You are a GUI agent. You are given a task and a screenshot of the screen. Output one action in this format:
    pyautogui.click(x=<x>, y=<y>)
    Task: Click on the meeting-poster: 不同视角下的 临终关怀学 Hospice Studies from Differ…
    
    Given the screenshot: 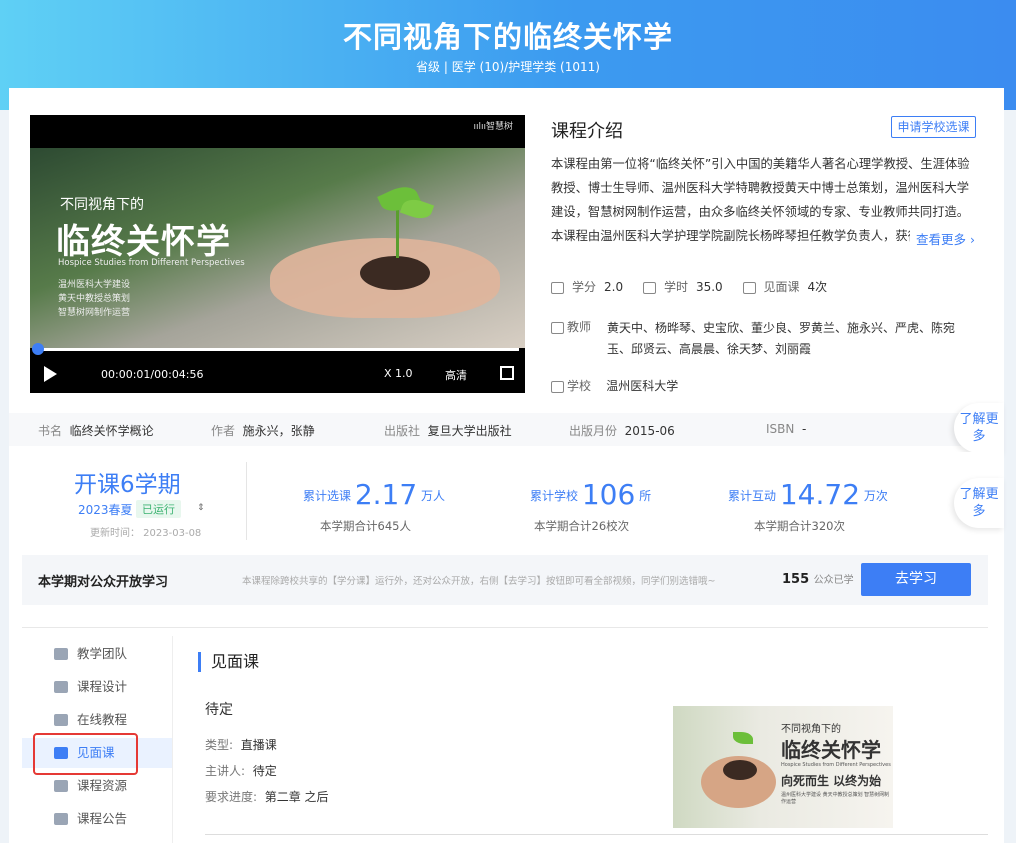 What is the action you would take?
    pyautogui.click(x=783, y=767)
    